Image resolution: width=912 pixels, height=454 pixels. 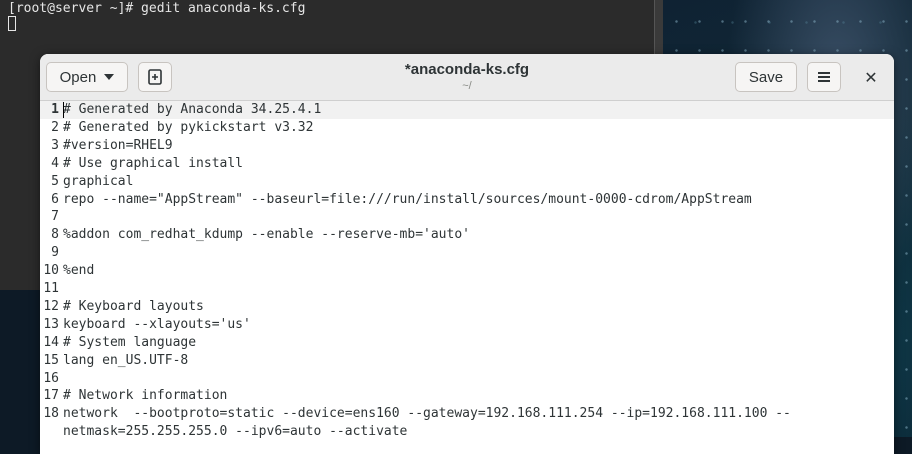 What do you see at coordinates (157, 8) in the screenshot?
I see `terminal-command-line: [root@server ~]# gedit anaconda-ks.cfg` at bounding box center [157, 8].